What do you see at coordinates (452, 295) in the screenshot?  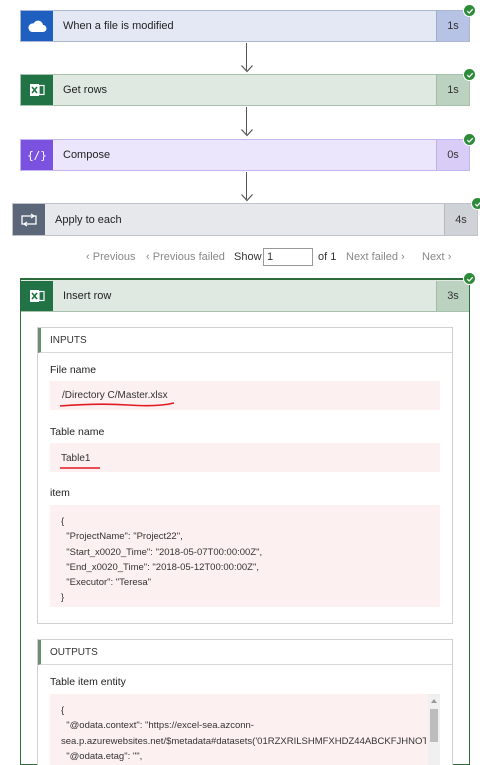 I see `step-duration: 3s` at bounding box center [452, 295].